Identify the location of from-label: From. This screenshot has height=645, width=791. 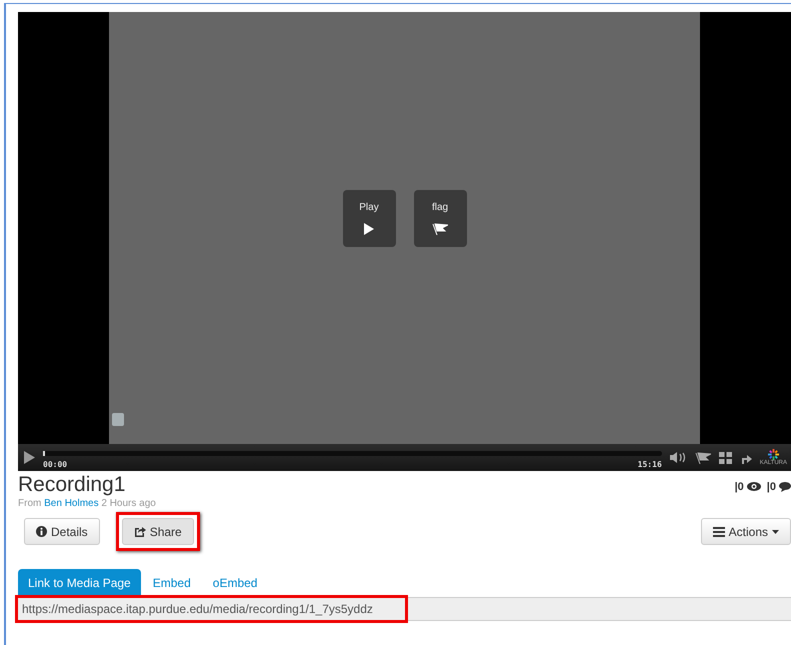
(30, 503).